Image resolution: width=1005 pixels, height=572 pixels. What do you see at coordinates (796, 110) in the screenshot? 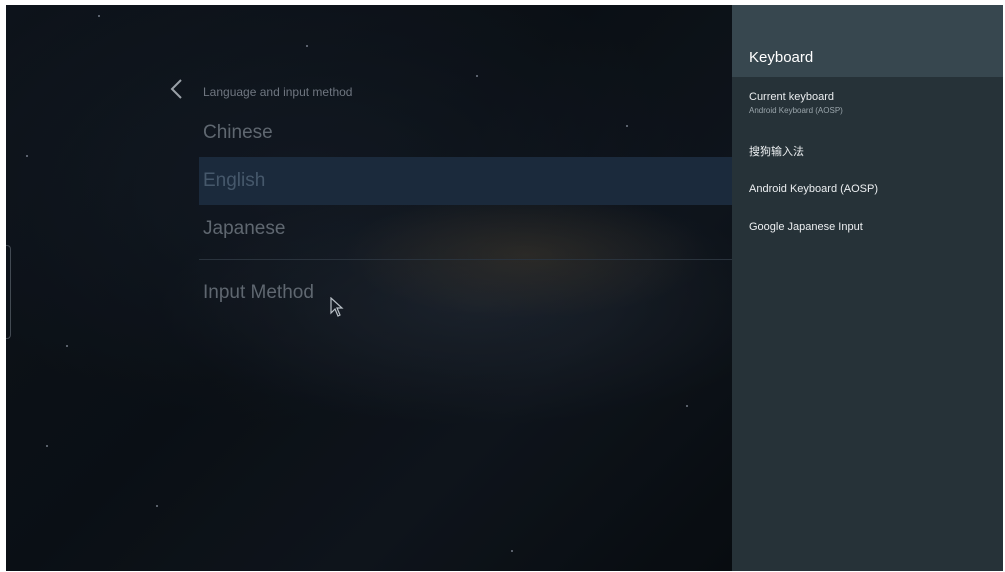
I see `current-keyboard-value: Android Keyboard (AOSP)` at bounding box center [796, 110].